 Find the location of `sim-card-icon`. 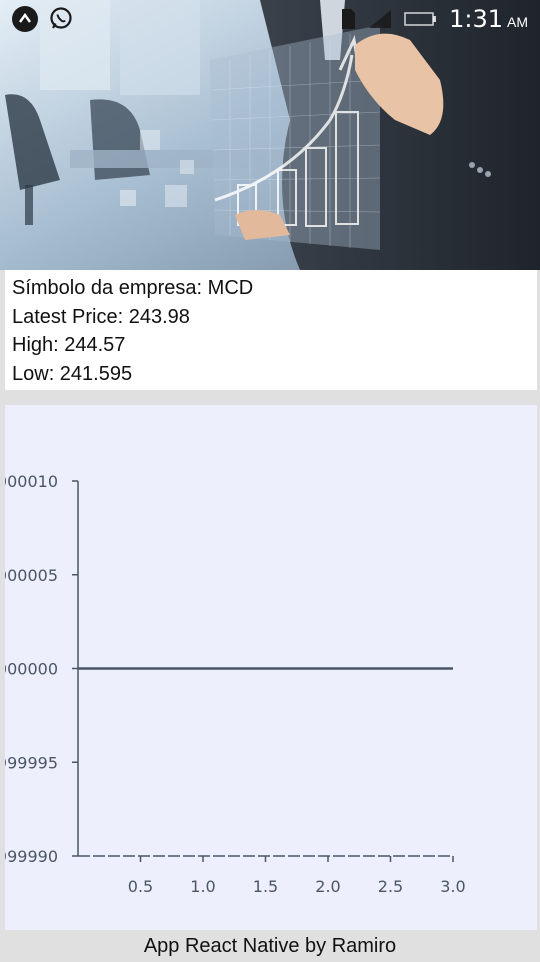

sim-card-icon is located at coordinates (349, 19).